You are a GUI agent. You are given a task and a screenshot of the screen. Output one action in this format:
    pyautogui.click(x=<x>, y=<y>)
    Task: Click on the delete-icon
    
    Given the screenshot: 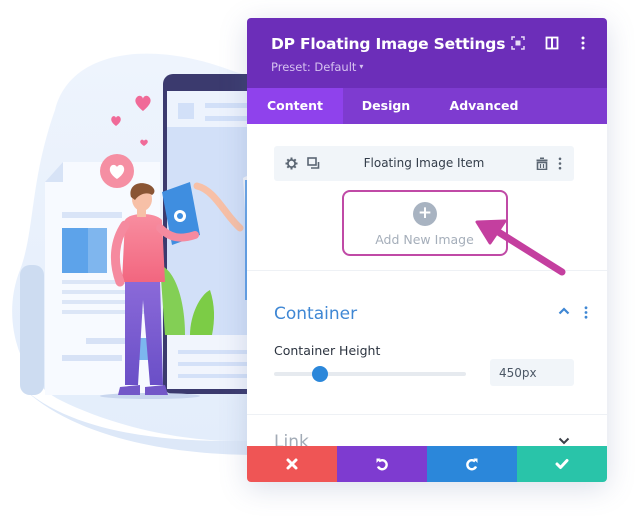 What is the action you would take?
    pyautogui.click(x=542, y=163)
    